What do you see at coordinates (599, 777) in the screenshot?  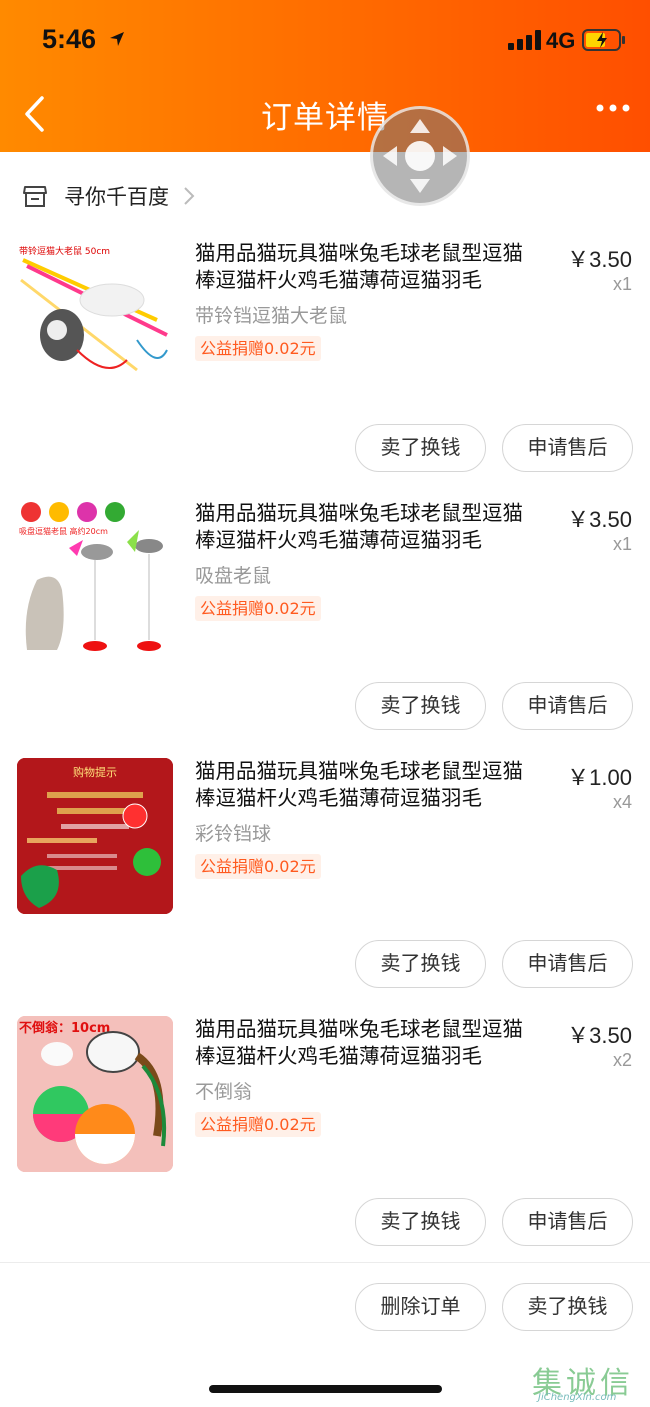 I see `product-price: ￥1.00` at bounding box center [599, 777].